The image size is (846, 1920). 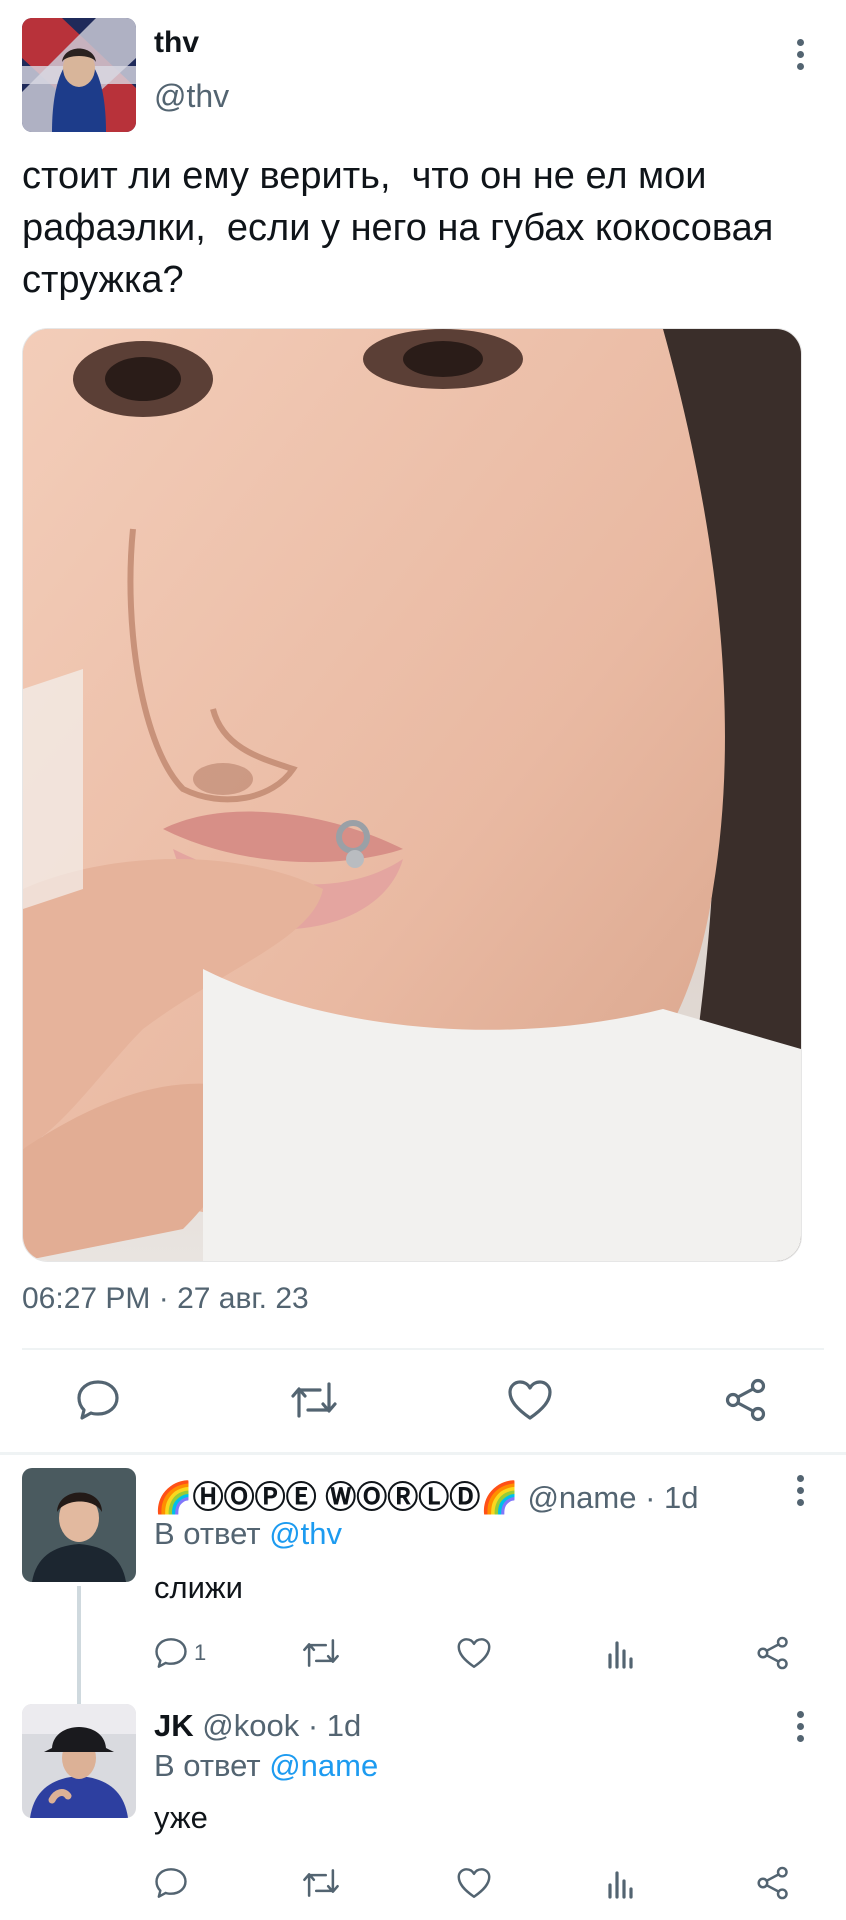 I want to click on reply-header: JK @kook · 1d, so click(x=257, y=1726).